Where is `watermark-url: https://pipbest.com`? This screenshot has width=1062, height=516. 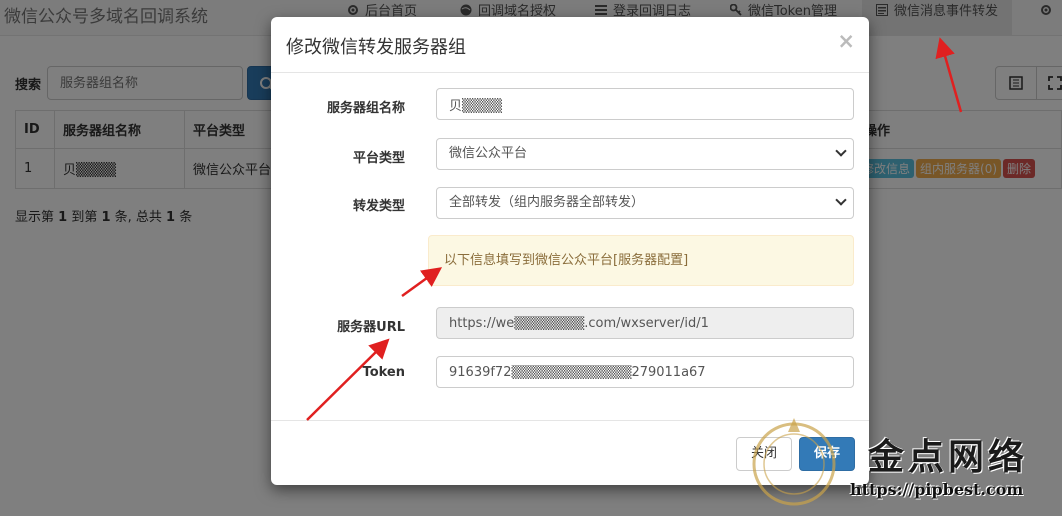
watermark-url: https://pipbest.com is located at coordinates (937, 489).